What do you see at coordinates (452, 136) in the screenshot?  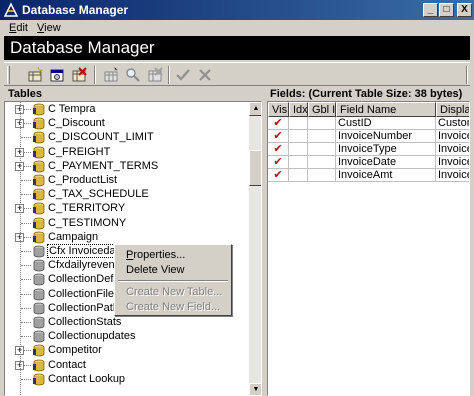 I see `grid-cell-display: Invoice Number` at bounding box center [452, 136].